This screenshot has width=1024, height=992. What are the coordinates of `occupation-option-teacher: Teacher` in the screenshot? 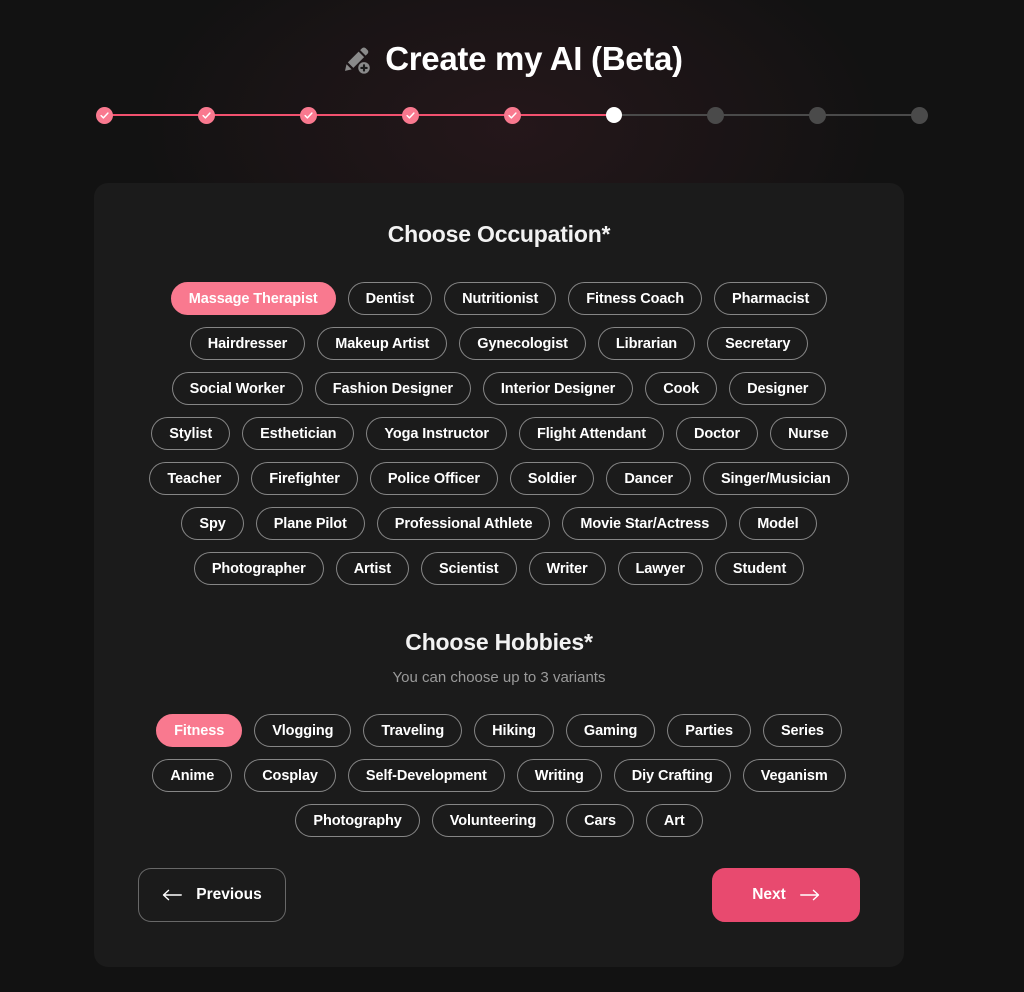 It's located at (194, 478).